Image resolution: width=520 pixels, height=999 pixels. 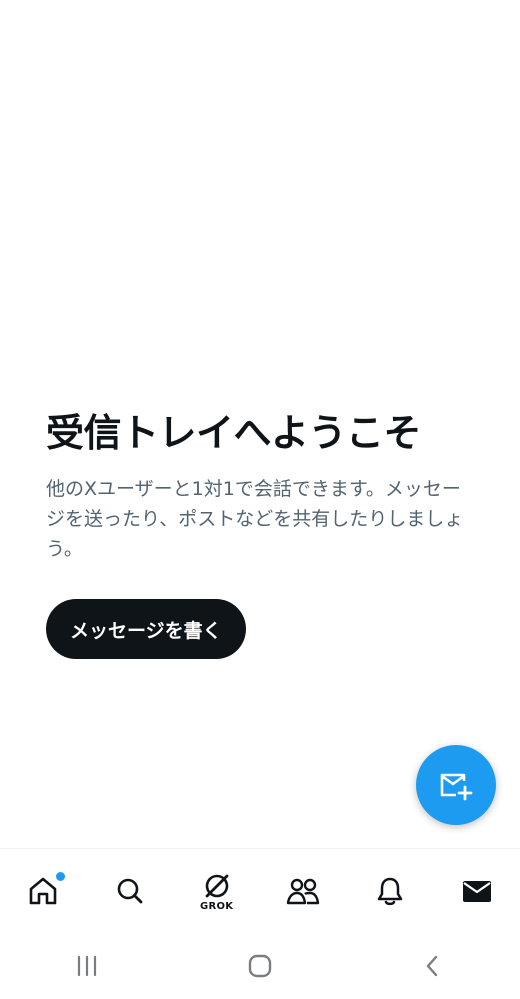 I want to click on recent-apps-button, so click(x=87, y=966).